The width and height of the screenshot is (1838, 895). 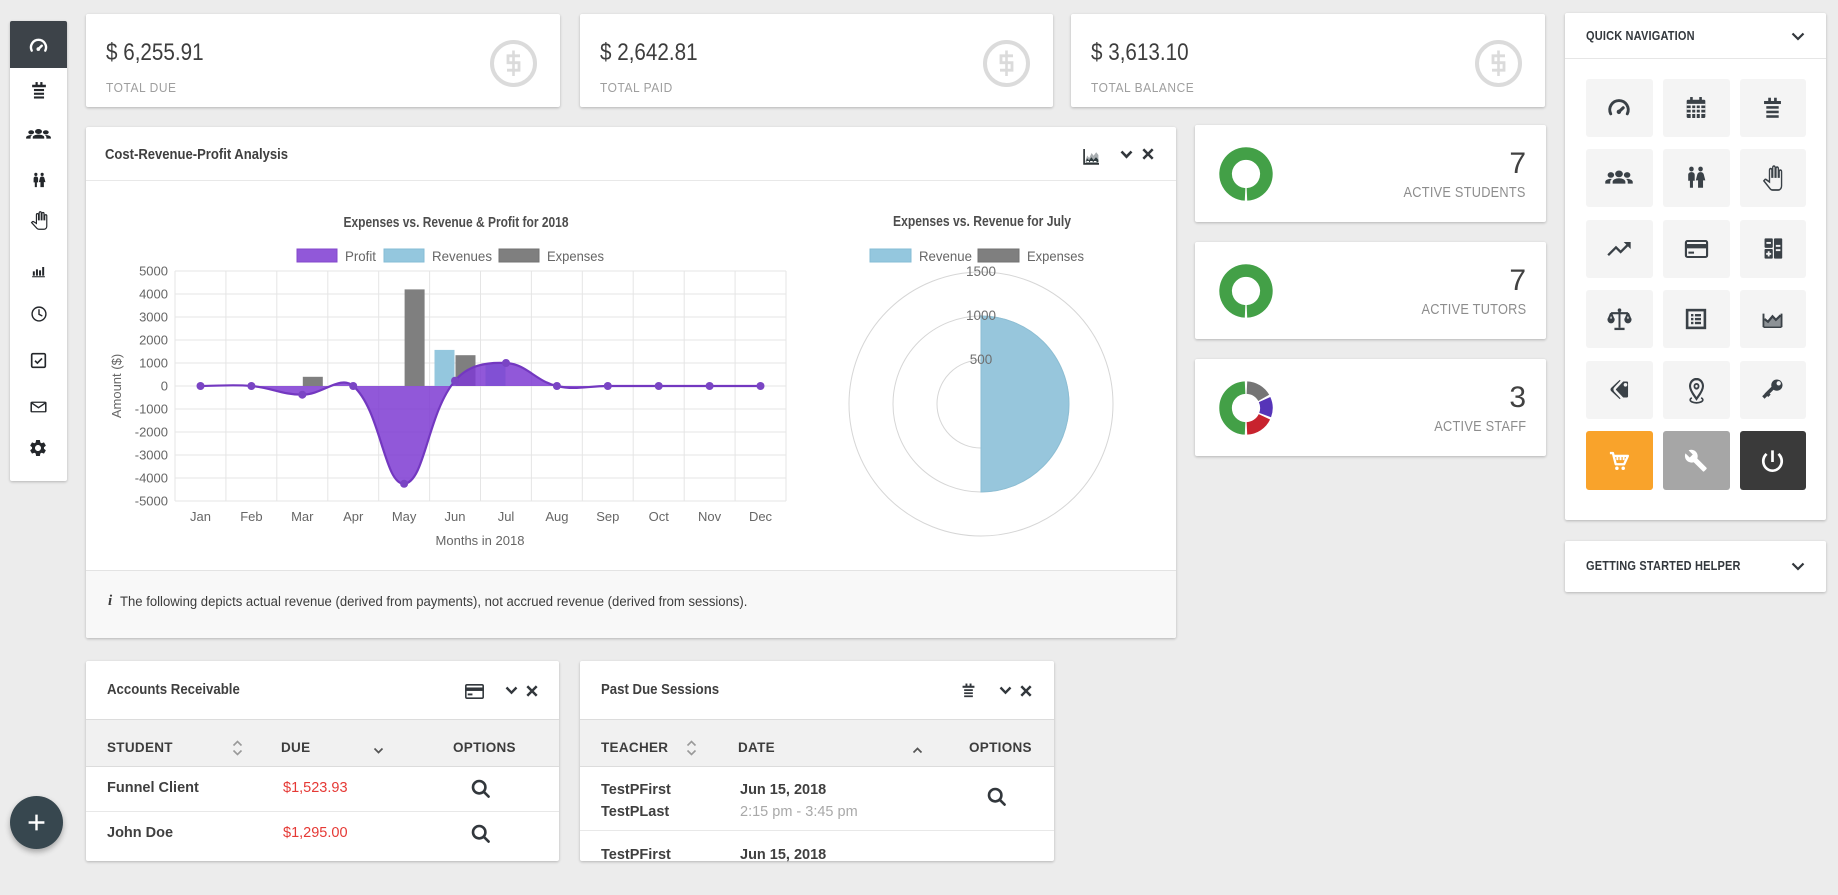 I want to click on svg-text:Expenses vs. Revenue & Profit: Expenses vs. Revenue & Profit for 2018, so click(x=456, y=222).